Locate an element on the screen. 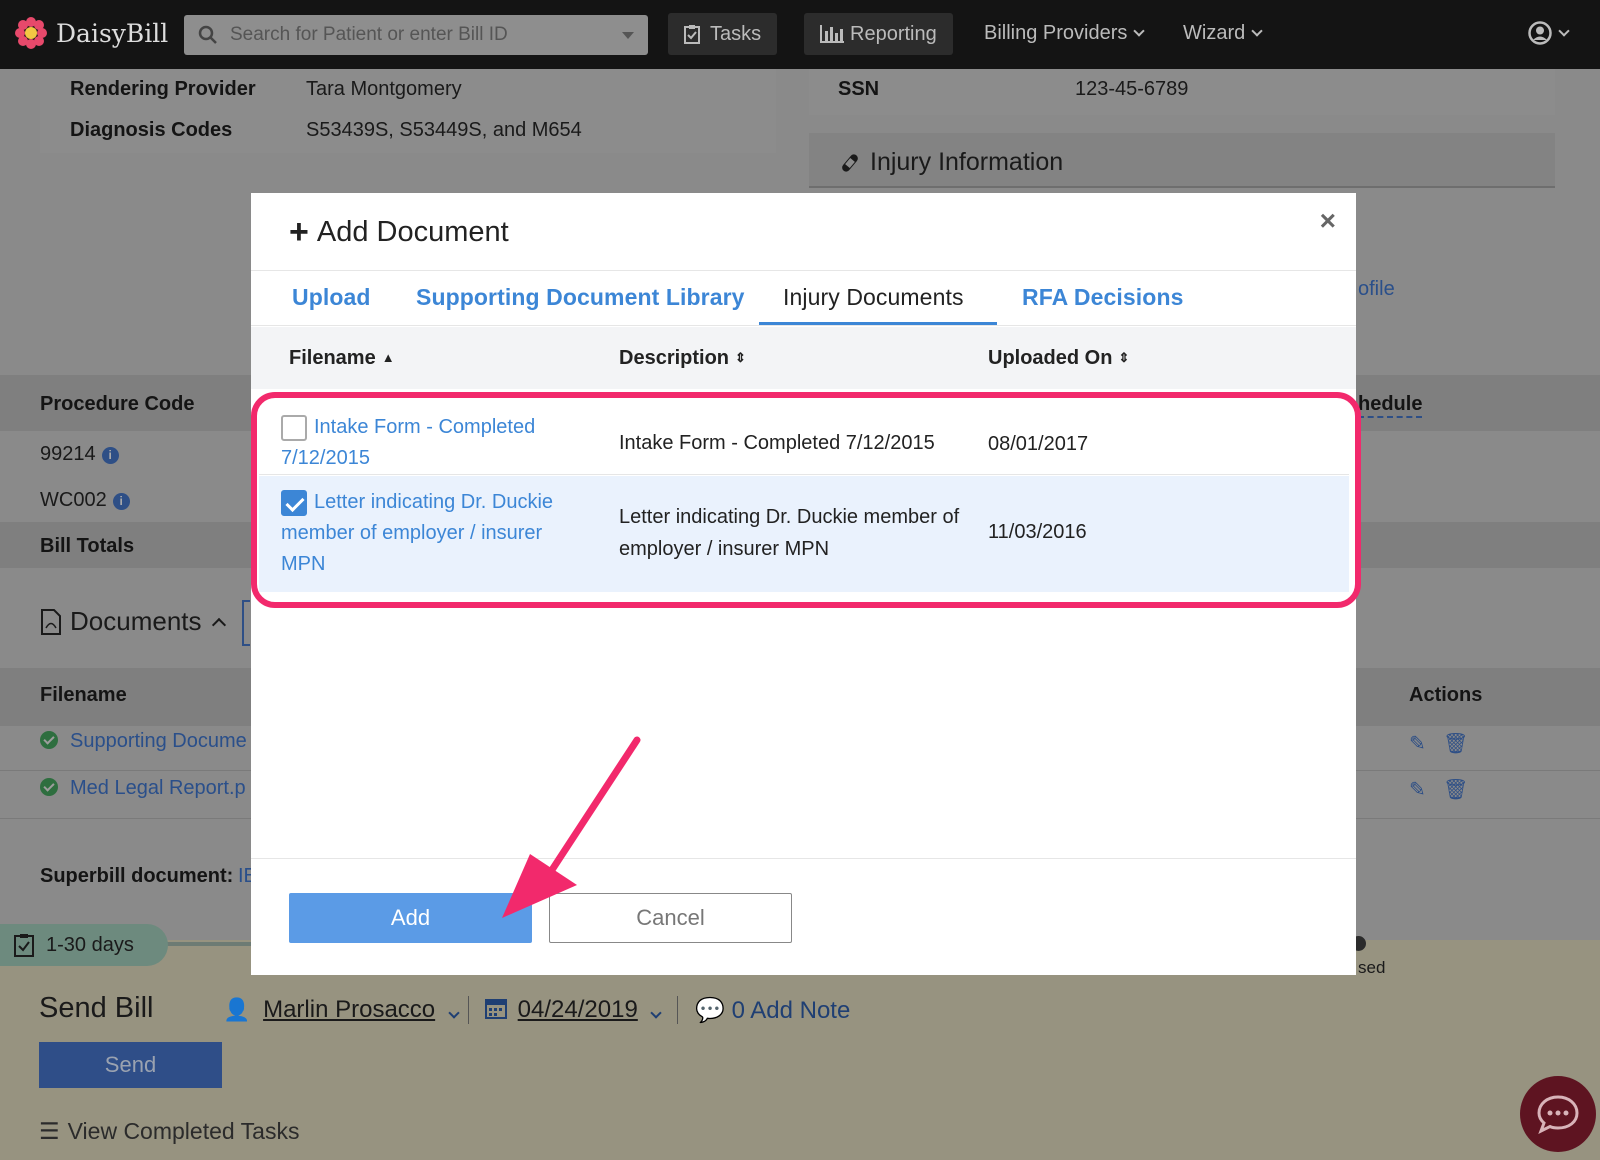  column-uploaded-on: Uploaded On ⇕ is located at coordinates (1058, 358).